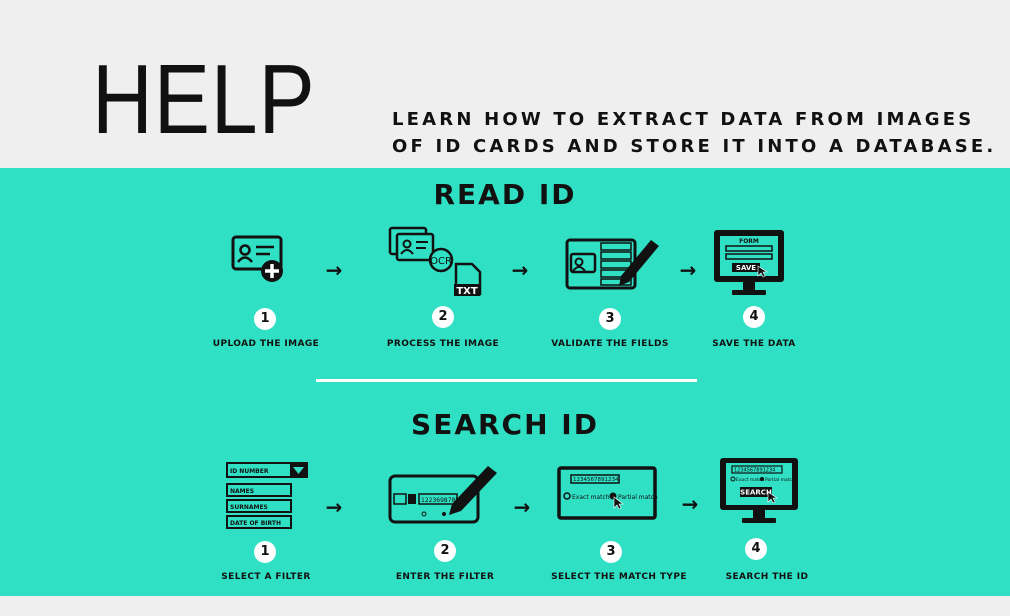 Image resolution: width=1010 pixels, height=616 pixels. Describe the element at coordinates (612, 264) in the screenshot. I see `id-card-edit-icon` at that location.